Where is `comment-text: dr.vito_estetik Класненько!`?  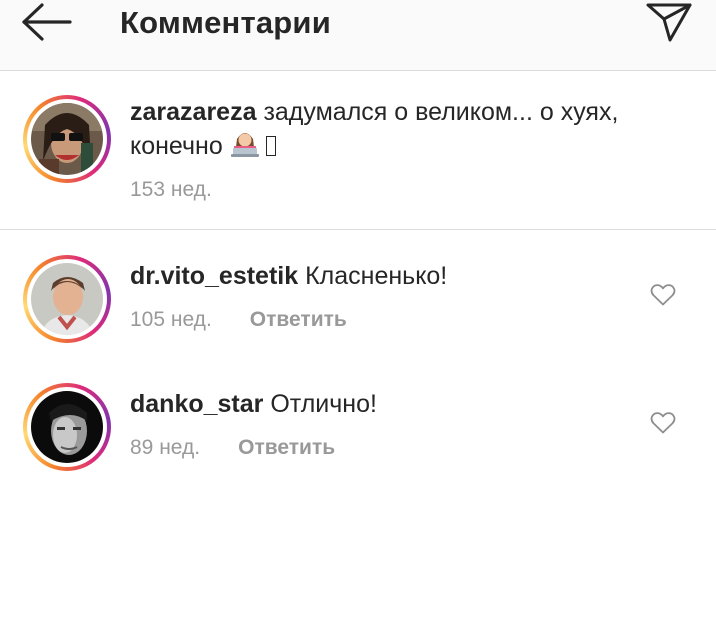
comment-text: dr.vito_estetik Класненько! is located at coordinates (288, 276).